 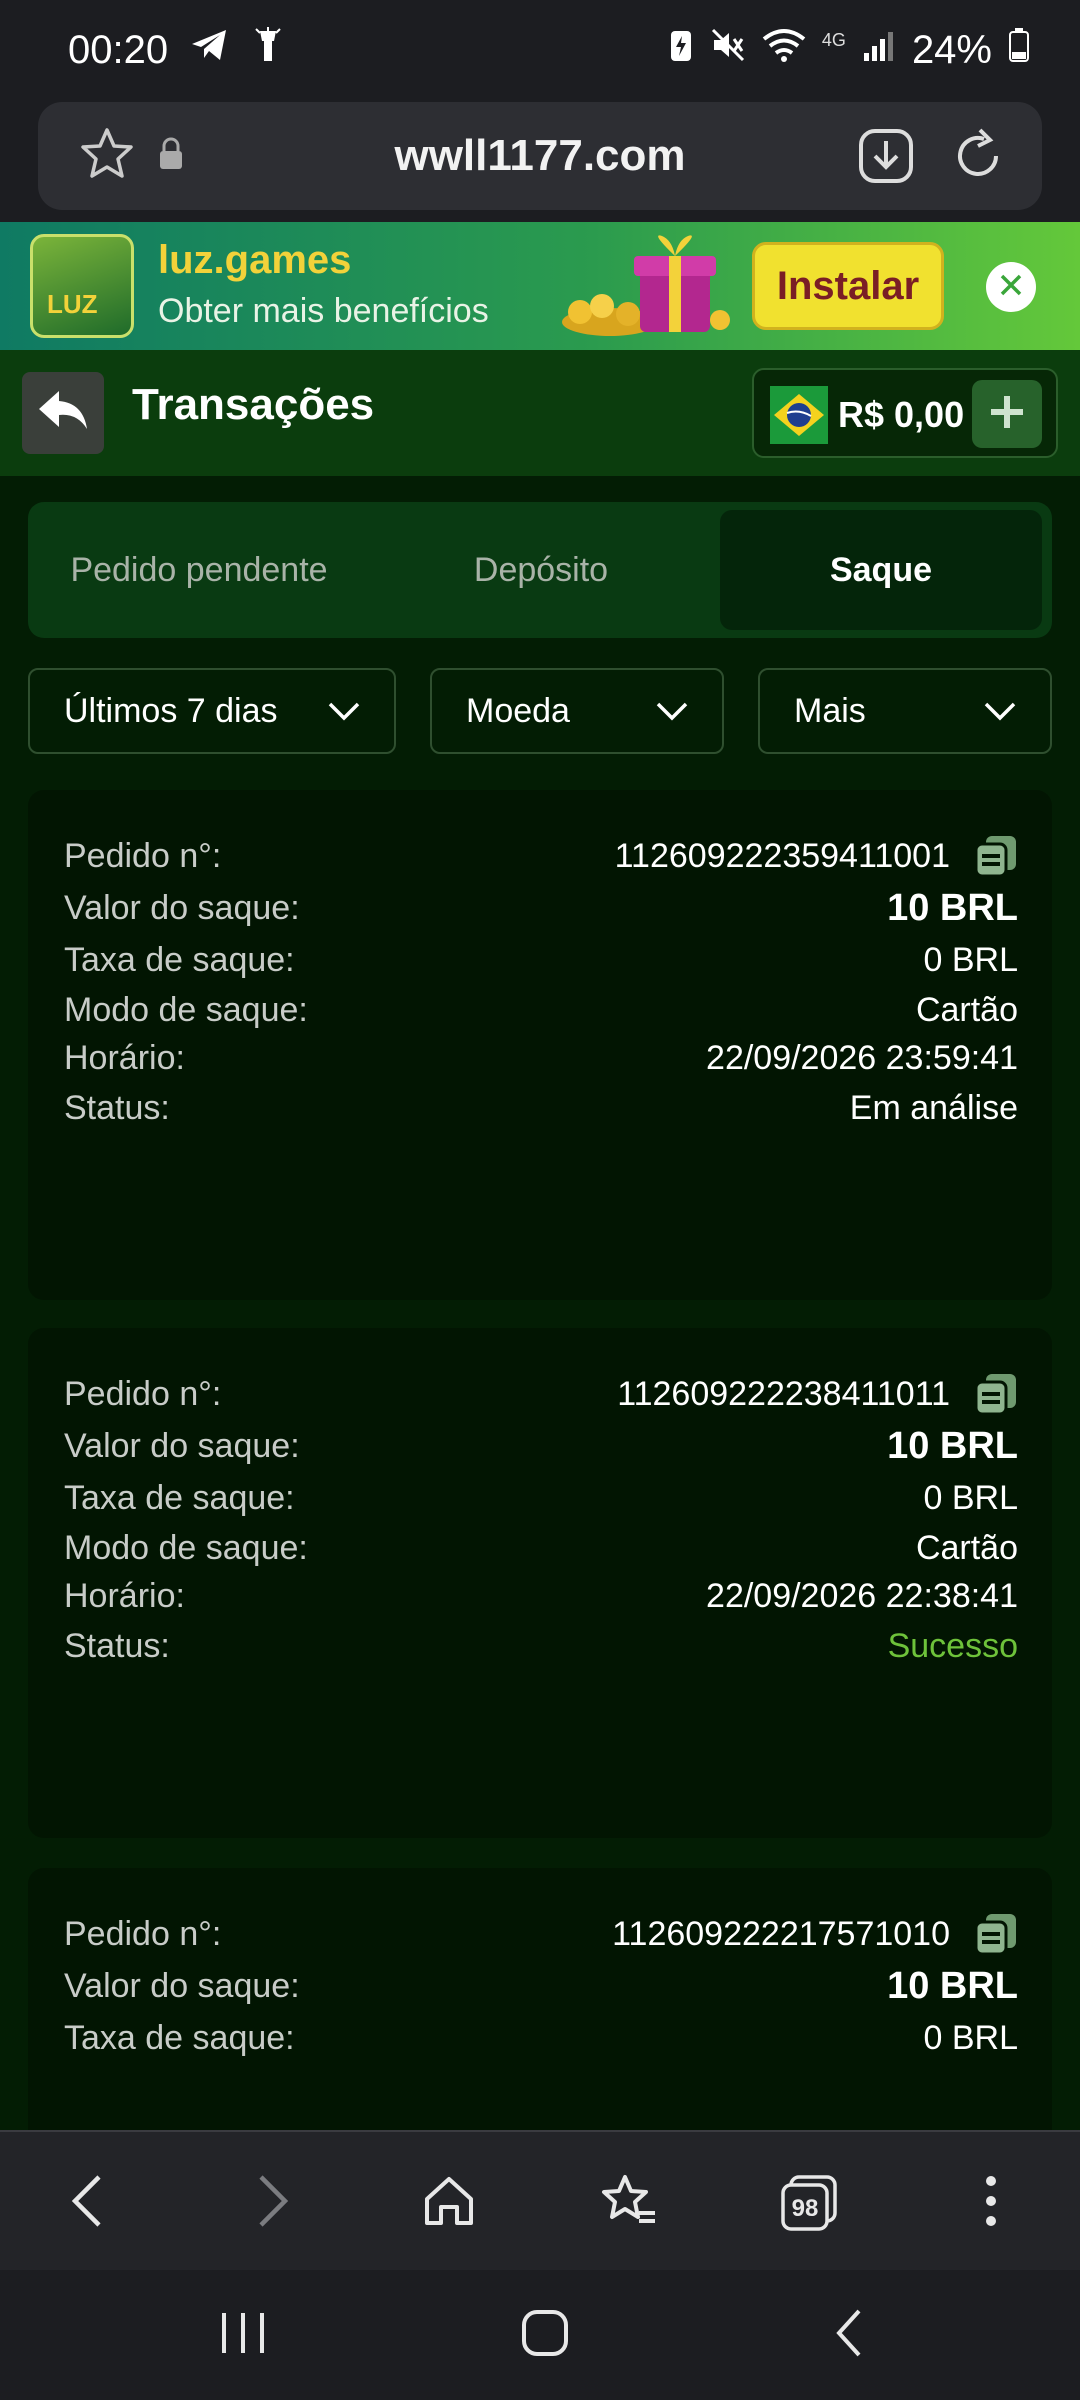 I want to click on order-row: Pedido n°: 112609222238411011, so click(x=541, y=1394).